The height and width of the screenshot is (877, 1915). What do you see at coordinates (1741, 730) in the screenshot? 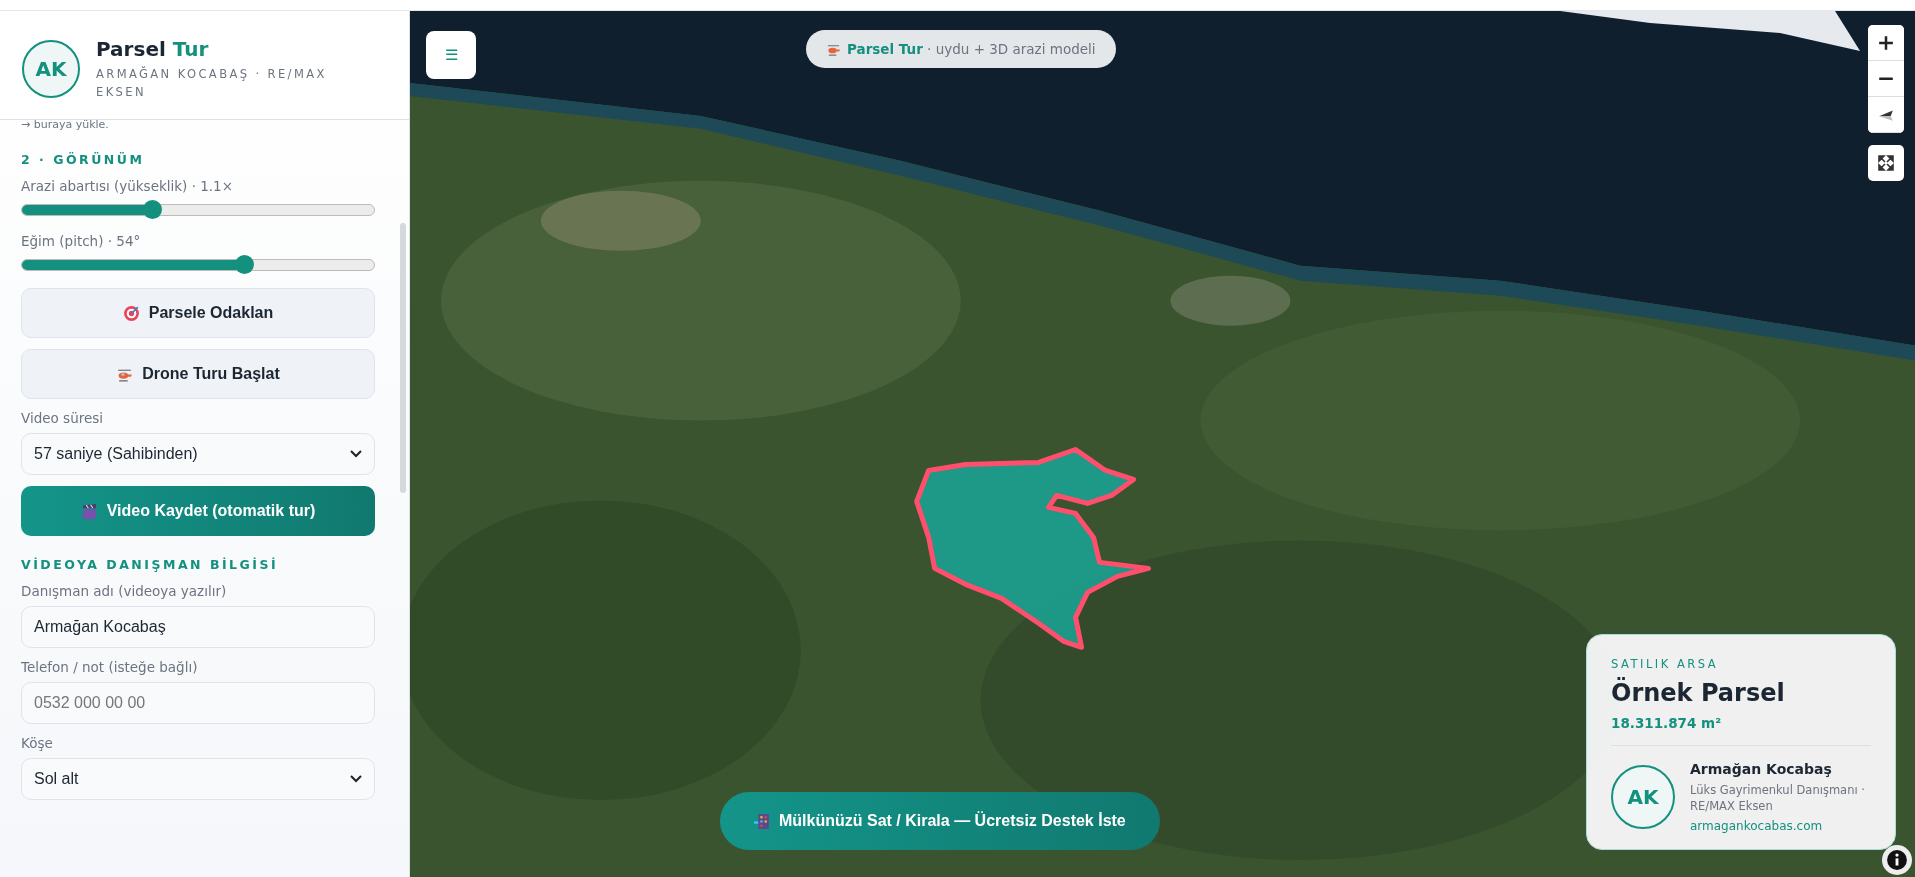
I see `property-area: 18.311.874 m²` at bounding box center [1741, 730].